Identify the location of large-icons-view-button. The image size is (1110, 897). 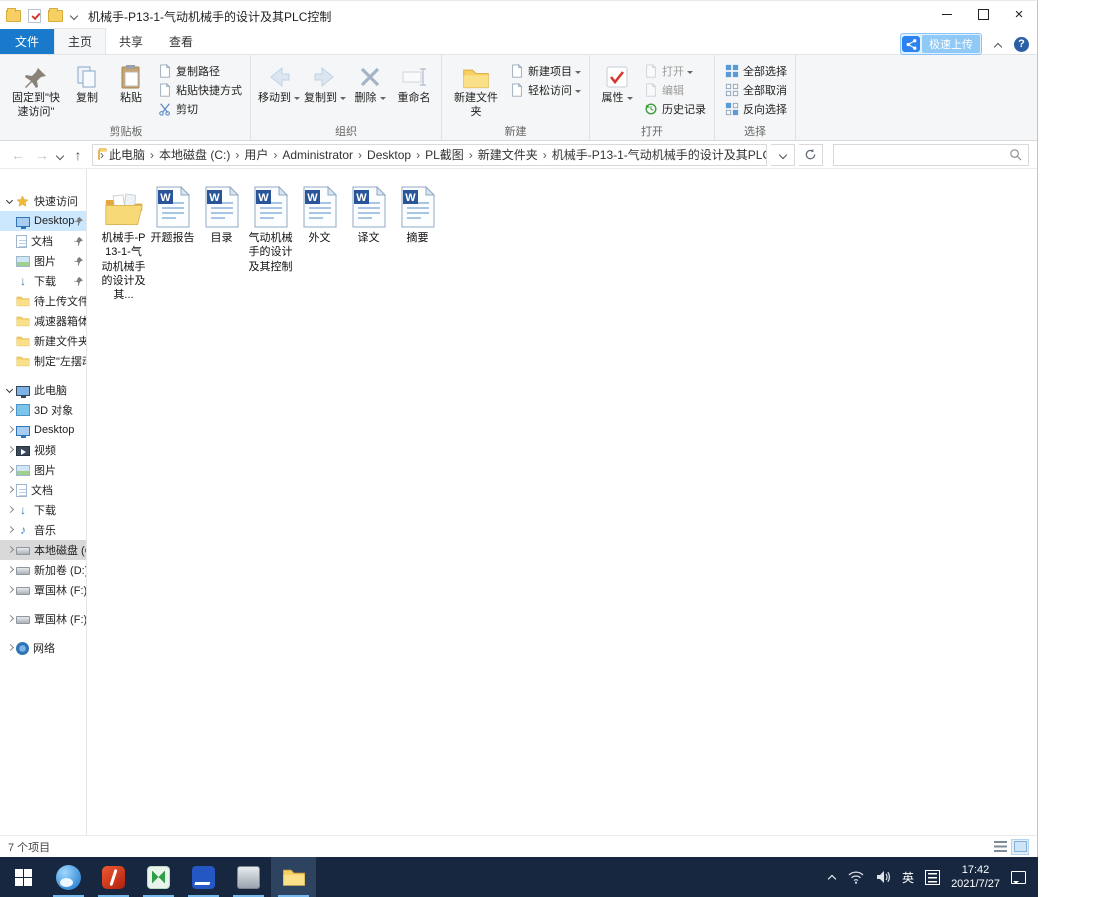
(1020, 846).